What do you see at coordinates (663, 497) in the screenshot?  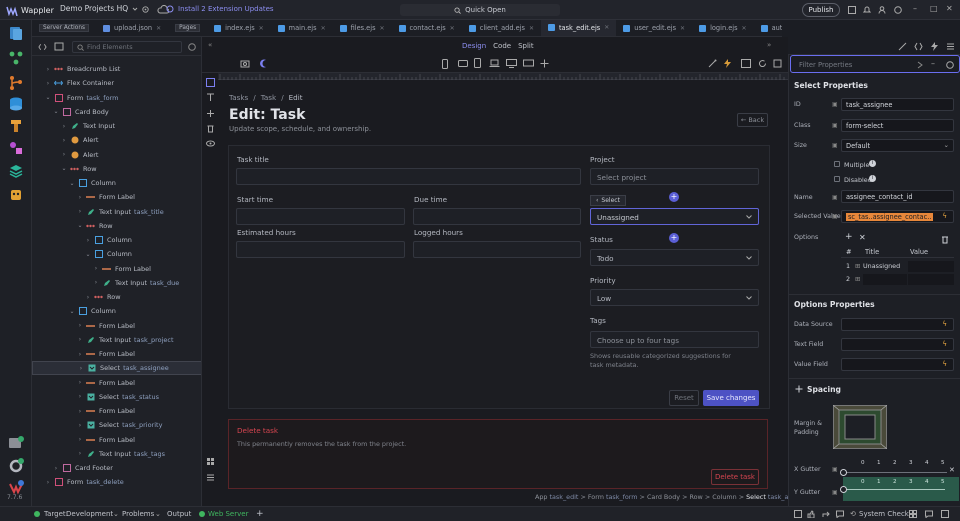 I see `path-segment: Card Body` at bounding box center [663, 497].